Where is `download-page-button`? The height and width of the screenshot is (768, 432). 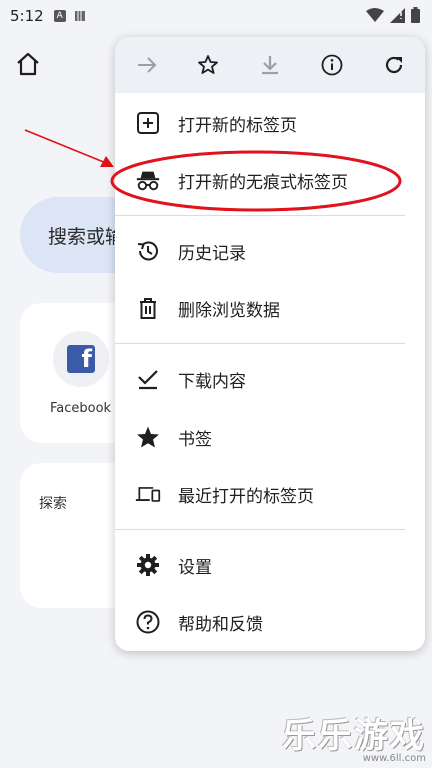
download-page-button is located at coordinates (270, 65).